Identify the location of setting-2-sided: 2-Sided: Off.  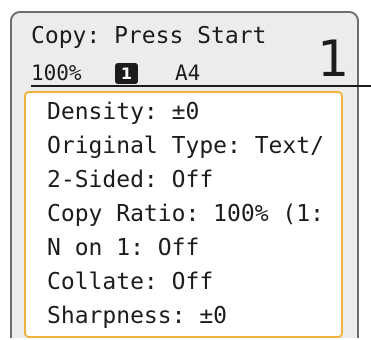
(130, 180).